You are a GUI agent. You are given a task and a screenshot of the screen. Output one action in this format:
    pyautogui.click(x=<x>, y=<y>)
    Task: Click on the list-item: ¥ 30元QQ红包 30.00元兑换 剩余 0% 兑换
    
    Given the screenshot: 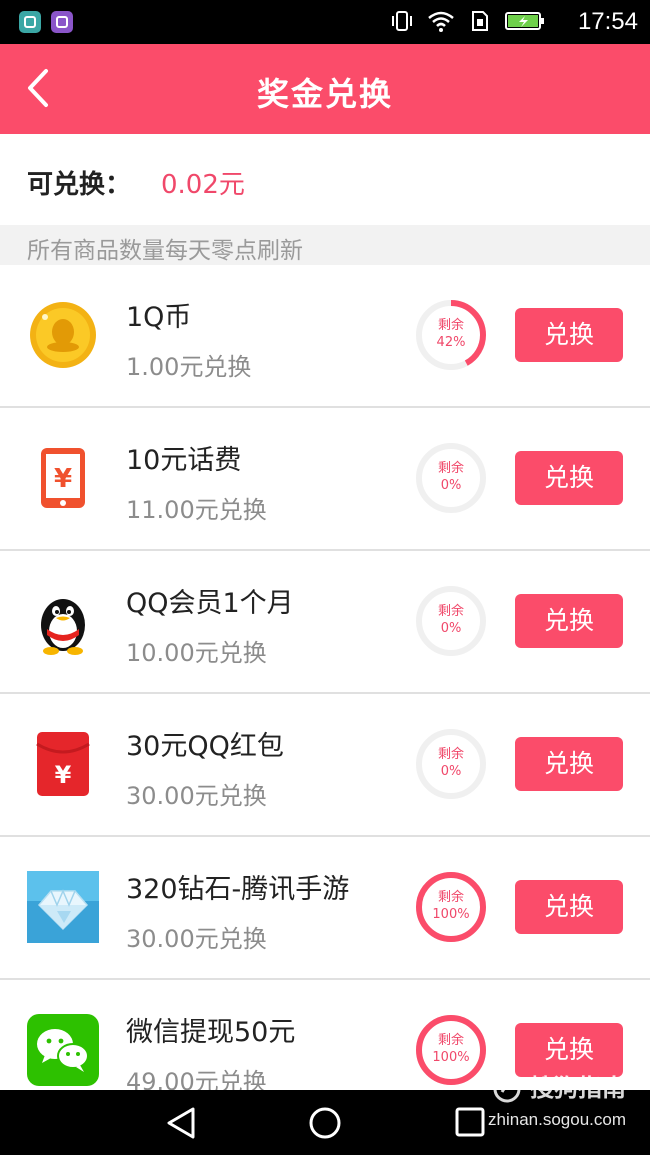 What is the action you would take?
    pyautogui.click(x=325, y=765)
    